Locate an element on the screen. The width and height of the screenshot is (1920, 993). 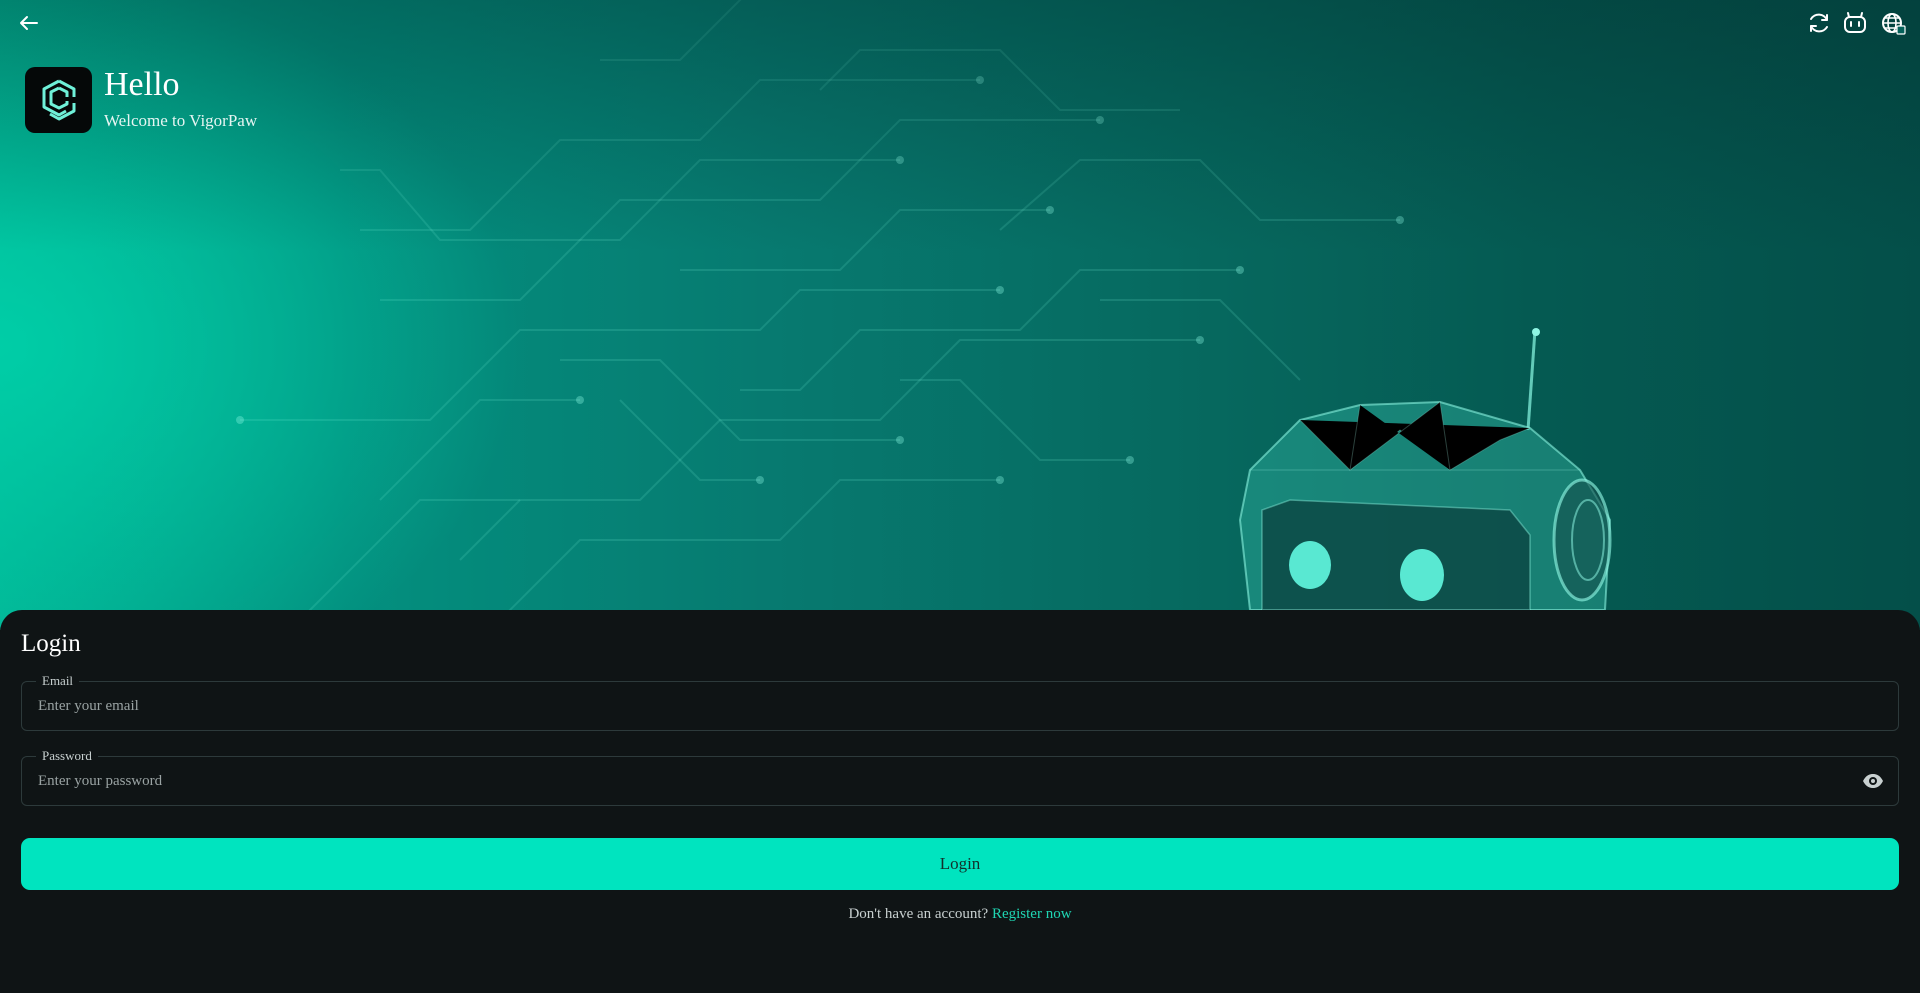
game-controller-icon is located at coordinates (1855, 22).